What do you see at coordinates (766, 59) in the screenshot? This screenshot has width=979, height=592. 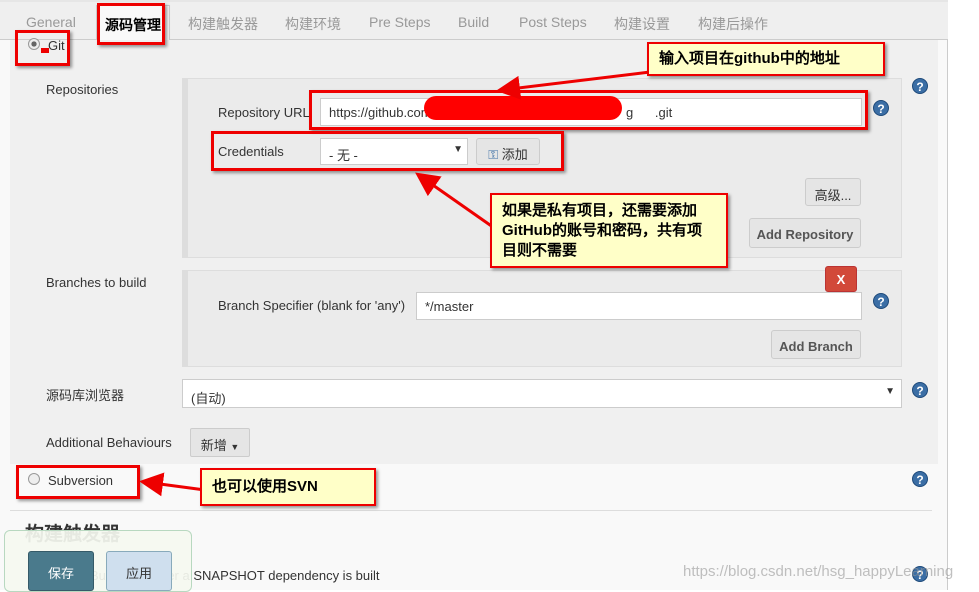 I see `note-github-url: 输入项目在github中的地址` at bounding box center [766, 59].